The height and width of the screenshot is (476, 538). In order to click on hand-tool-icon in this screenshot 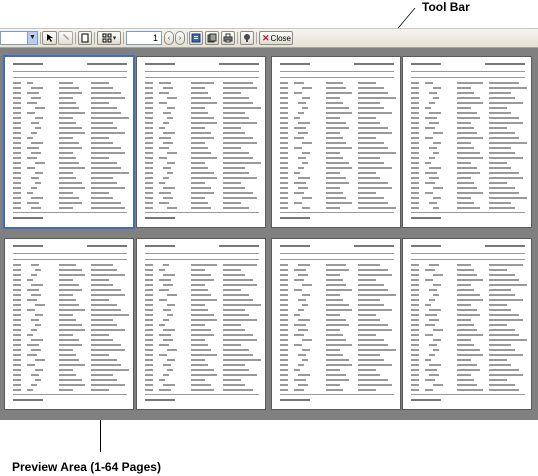, I will do `click(65, 37)`.